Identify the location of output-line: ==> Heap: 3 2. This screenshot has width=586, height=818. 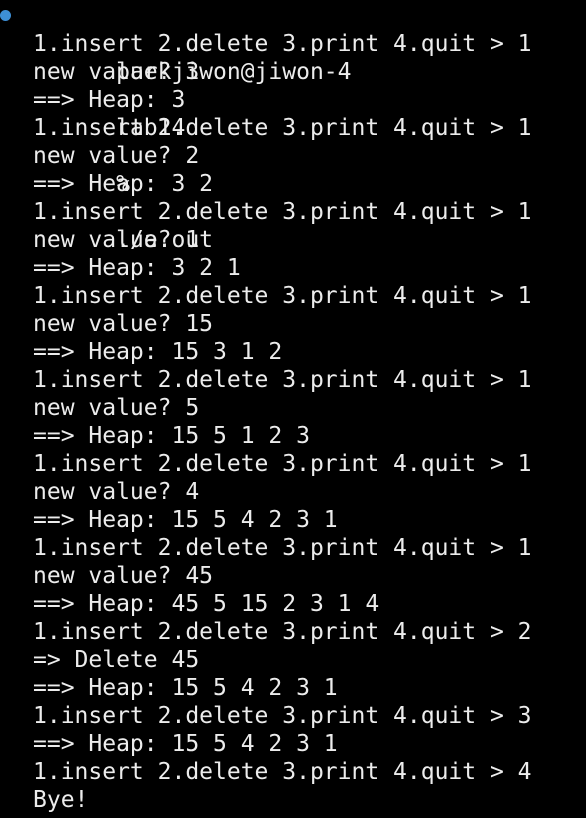
(123, 184).